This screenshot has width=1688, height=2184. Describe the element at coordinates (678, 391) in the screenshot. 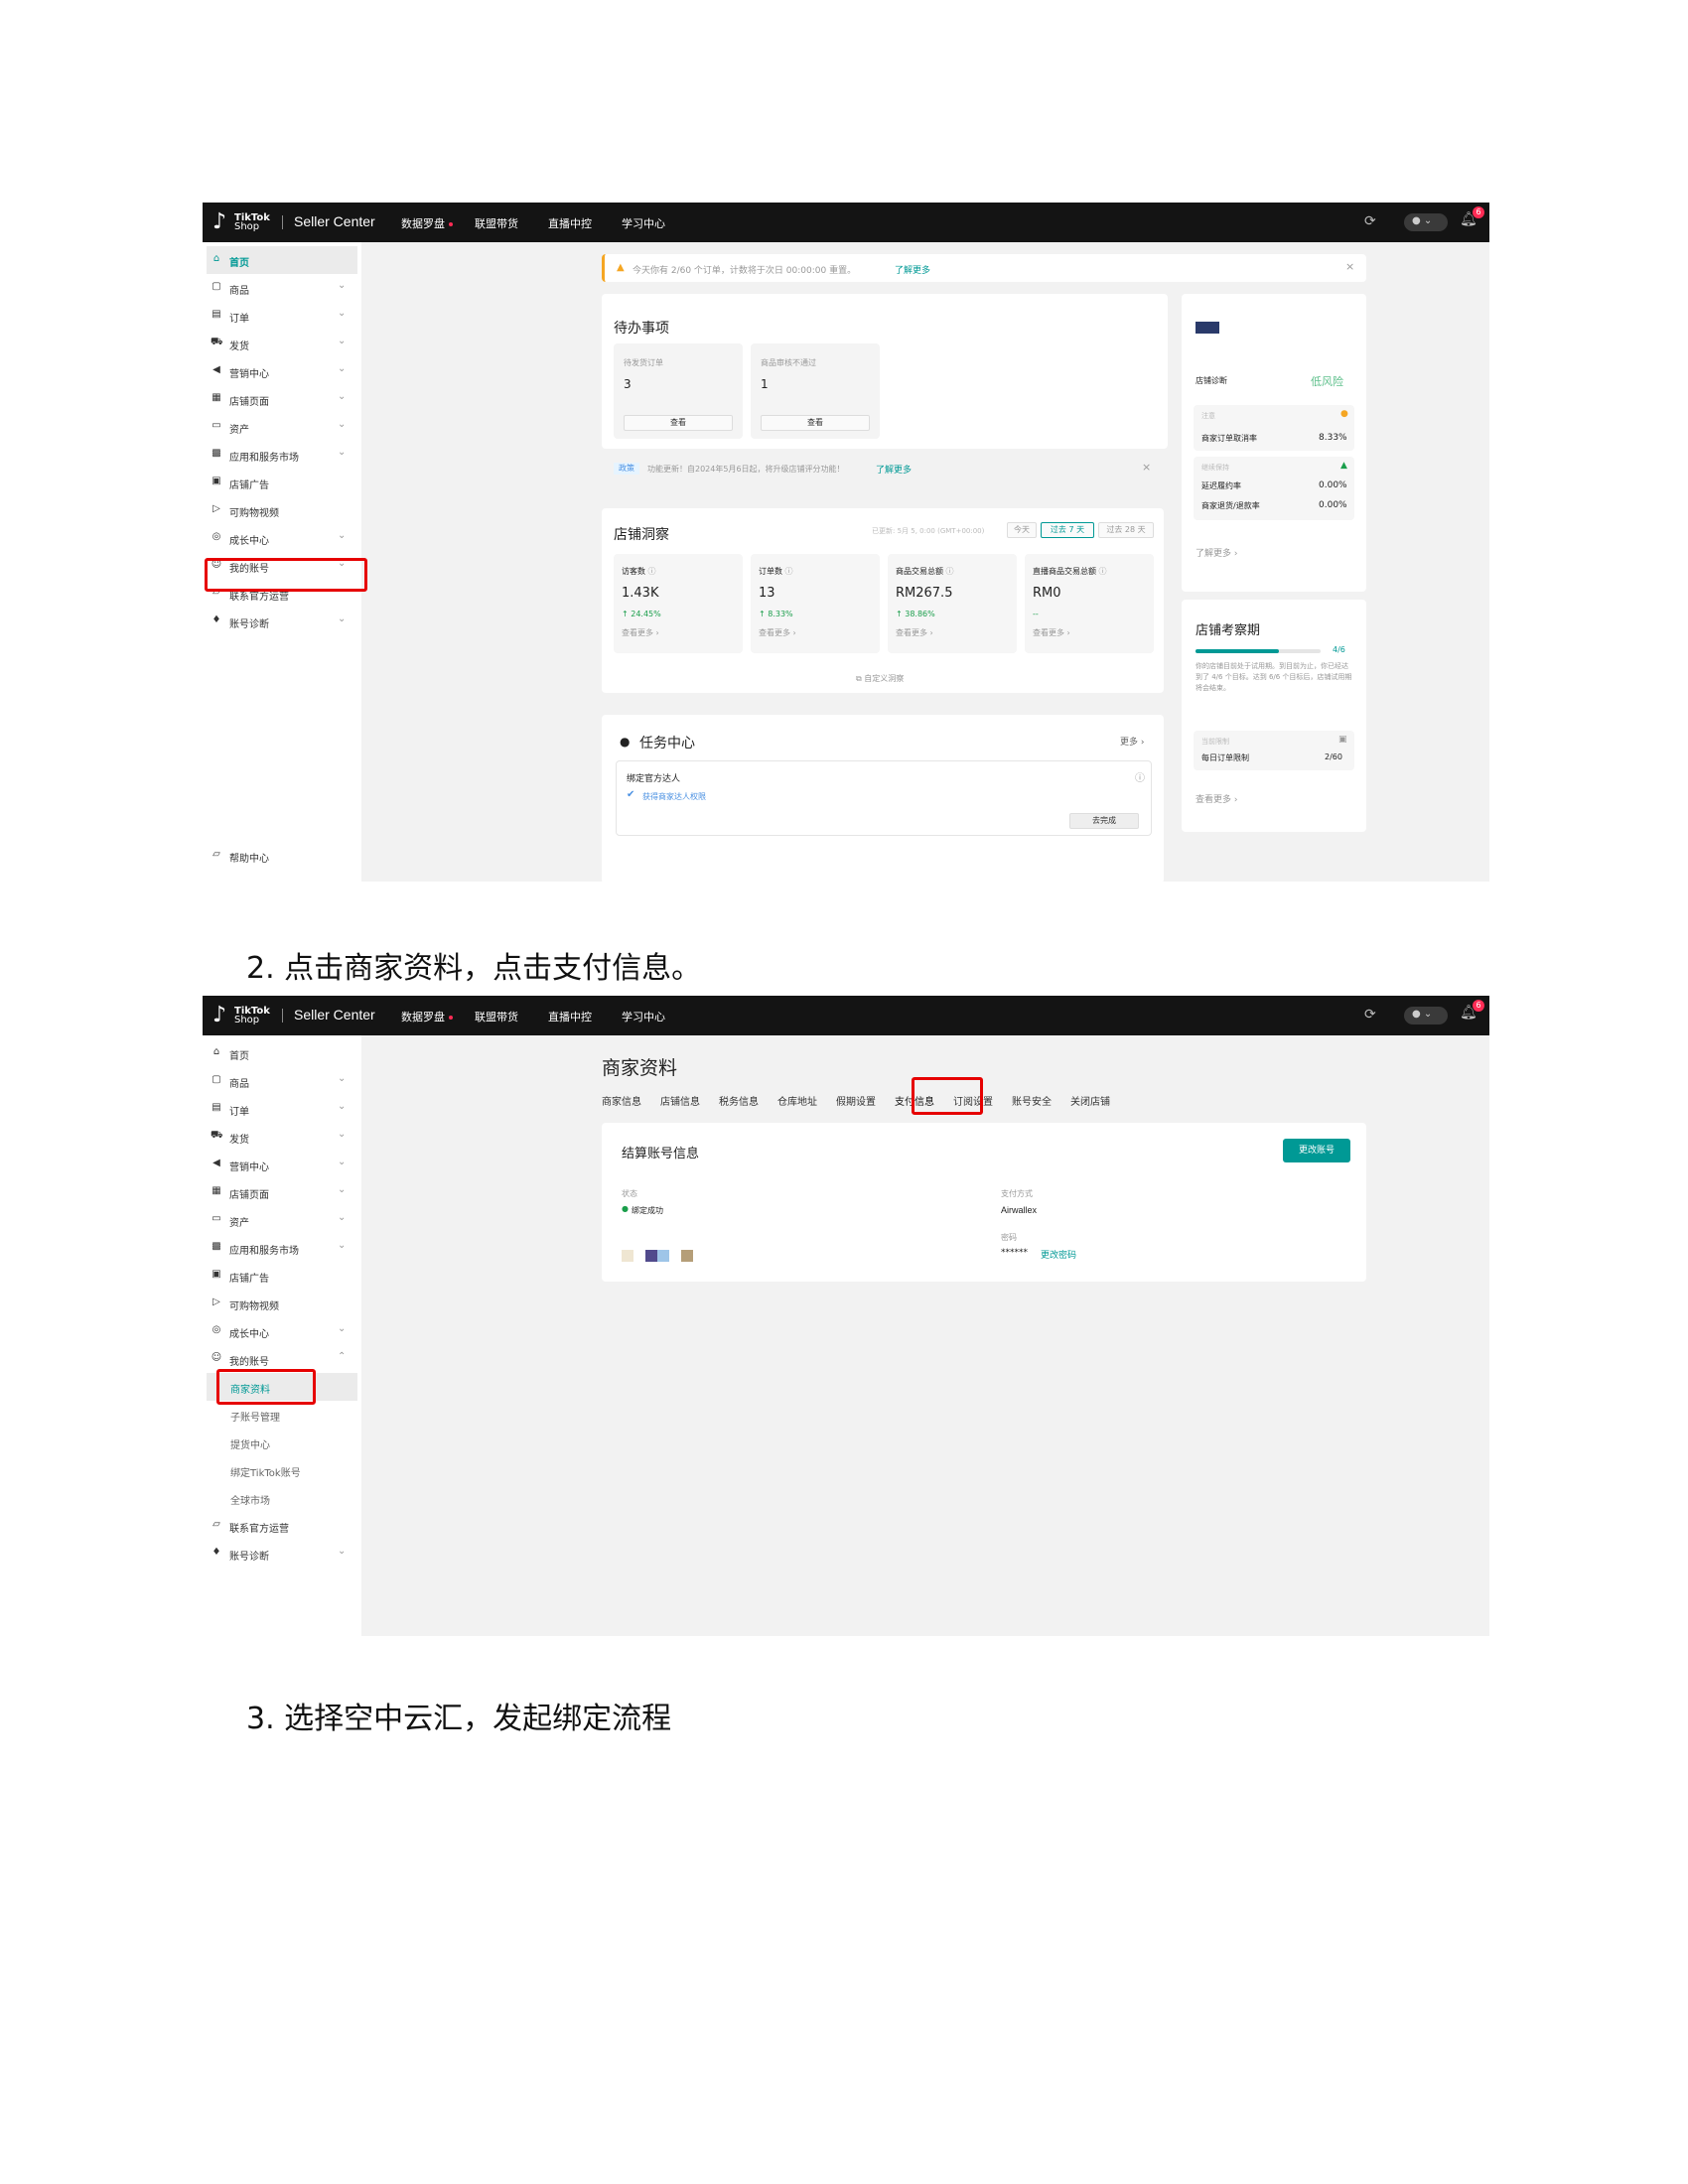

I see `todo-item-pending-ship: 待发货订单 3 查看` at that location.